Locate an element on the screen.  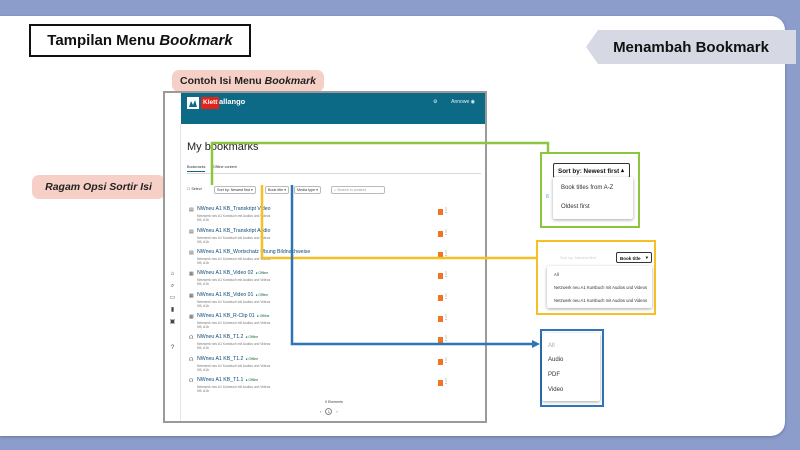
book-popup-button: Book title ▾ is located at coordinates (634, 257).